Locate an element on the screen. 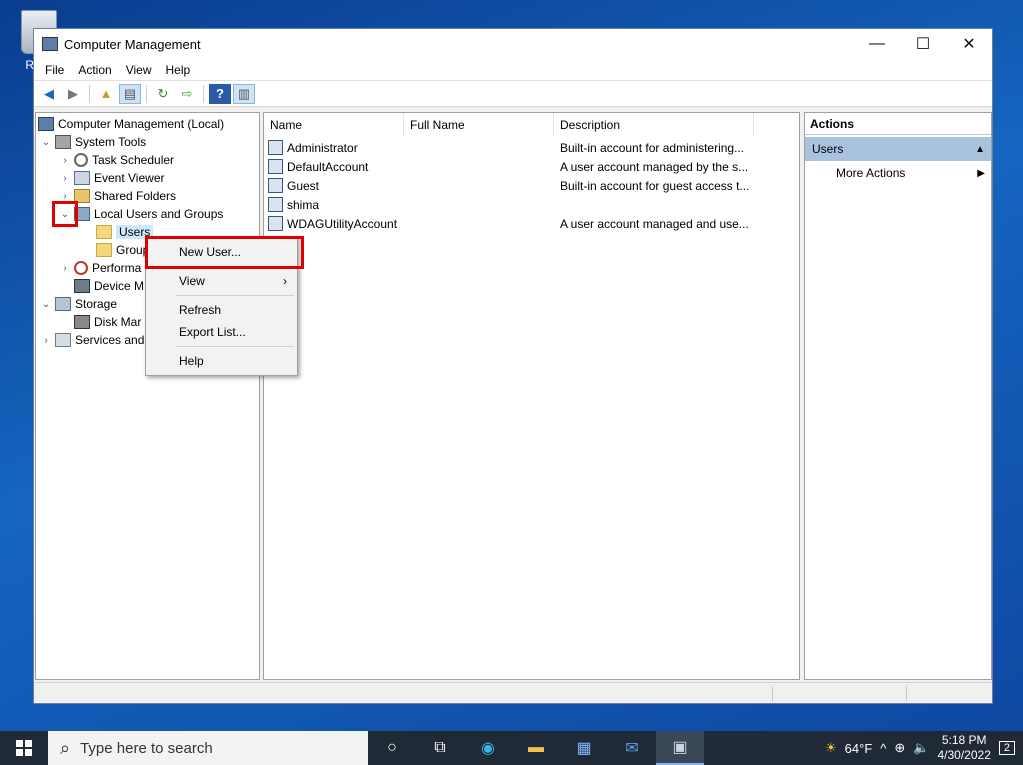  disk-icon is located at coordinates (82, 322).